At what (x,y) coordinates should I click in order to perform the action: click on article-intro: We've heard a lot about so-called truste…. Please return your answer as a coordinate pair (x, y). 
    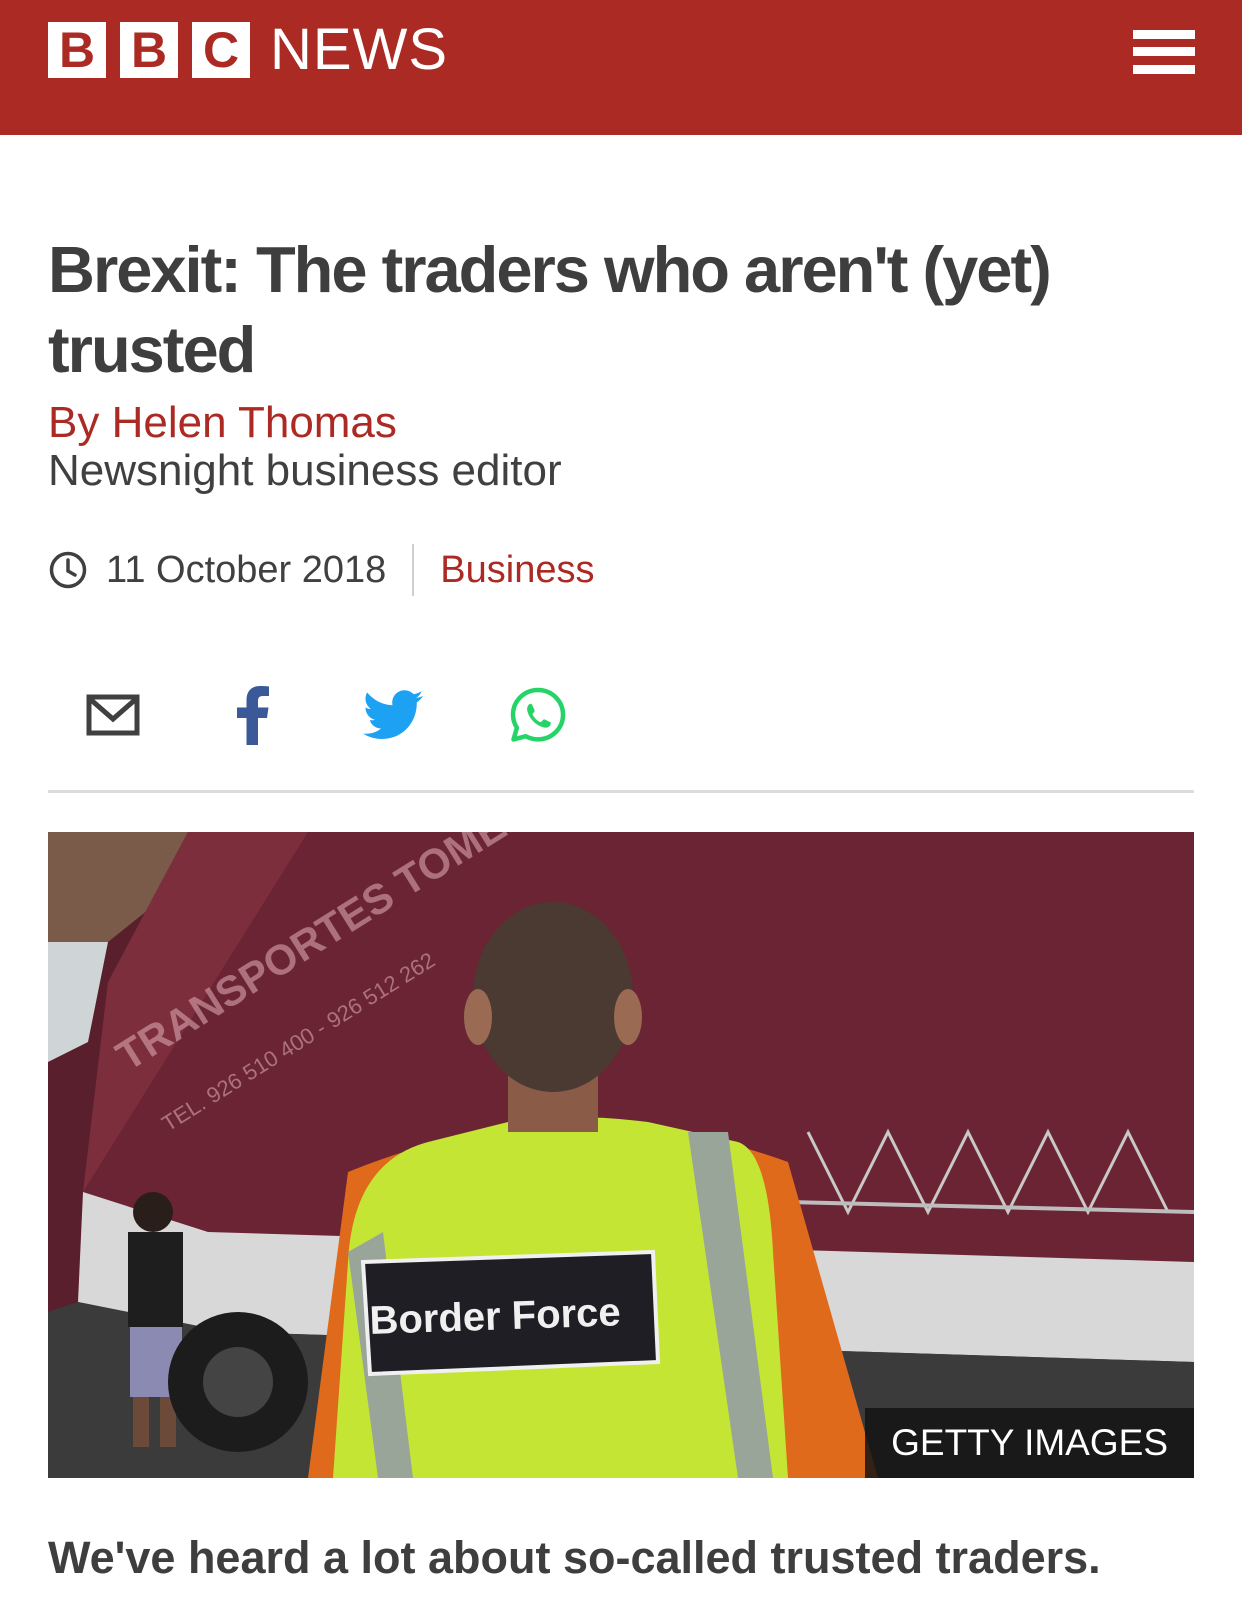
    Looking at the image, I should click on (574, 1557).